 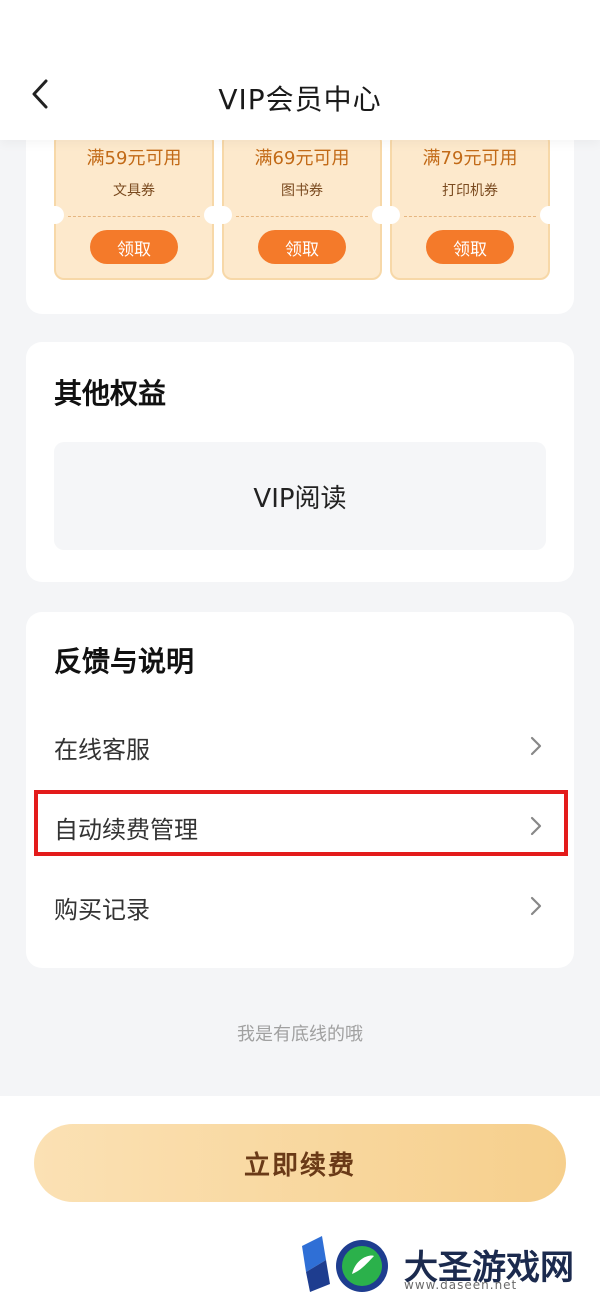 I want to click on online-service-item: 在线客服, so click(x=300, y=746).